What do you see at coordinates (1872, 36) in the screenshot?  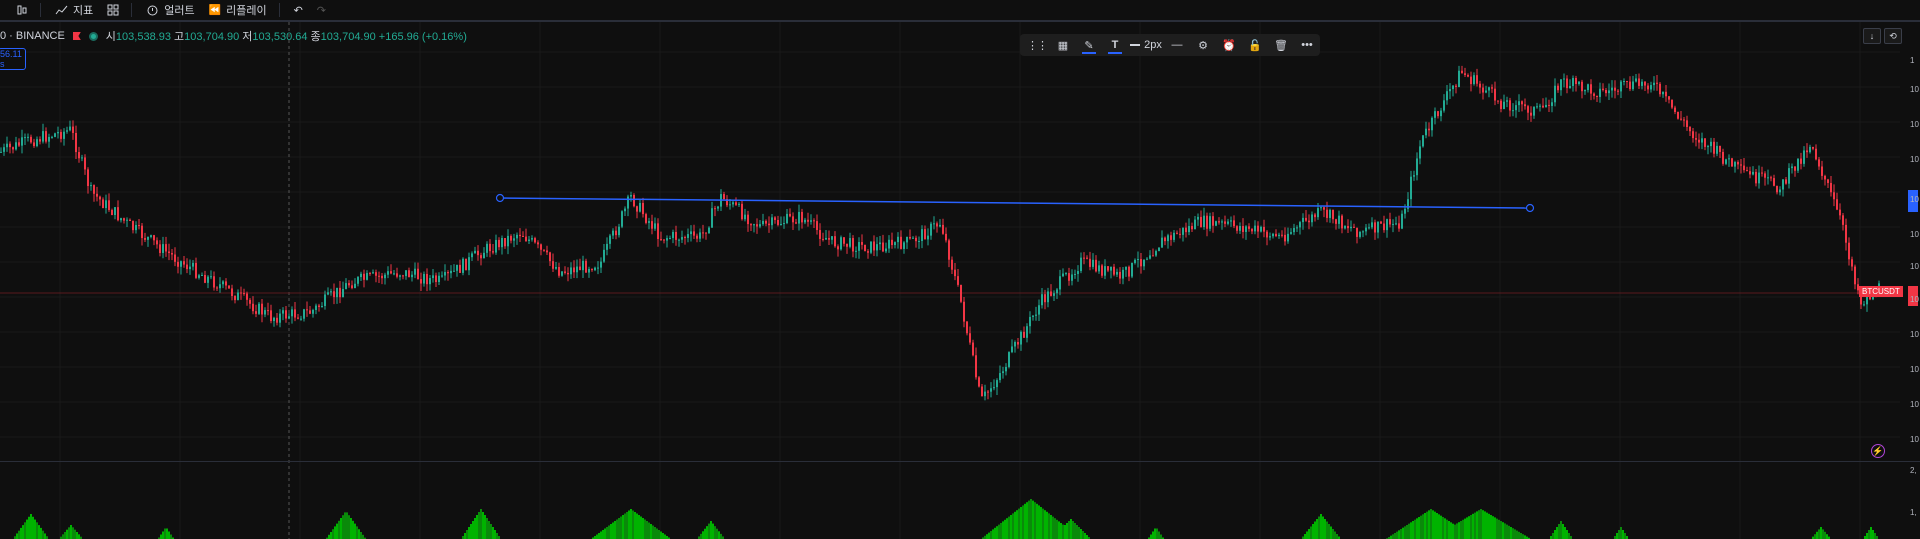 I see `scroll-down-button: ↓` at bounding box center [1872, 36].